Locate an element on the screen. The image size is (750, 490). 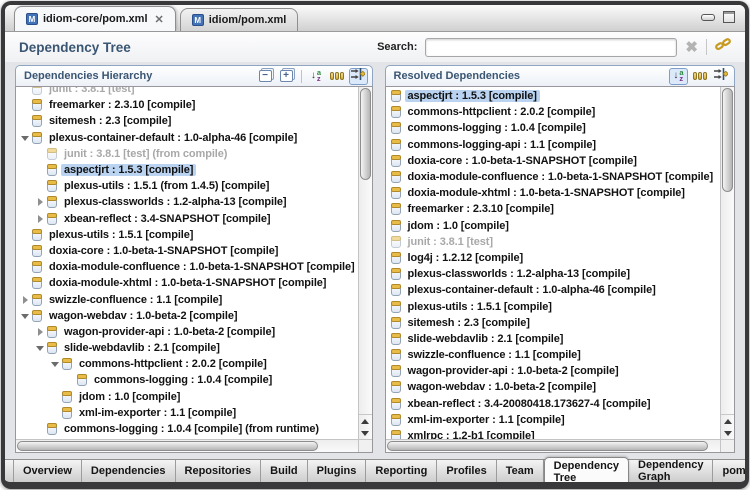
clear-search-icon: ✖ is located at coordinates (691, 47).